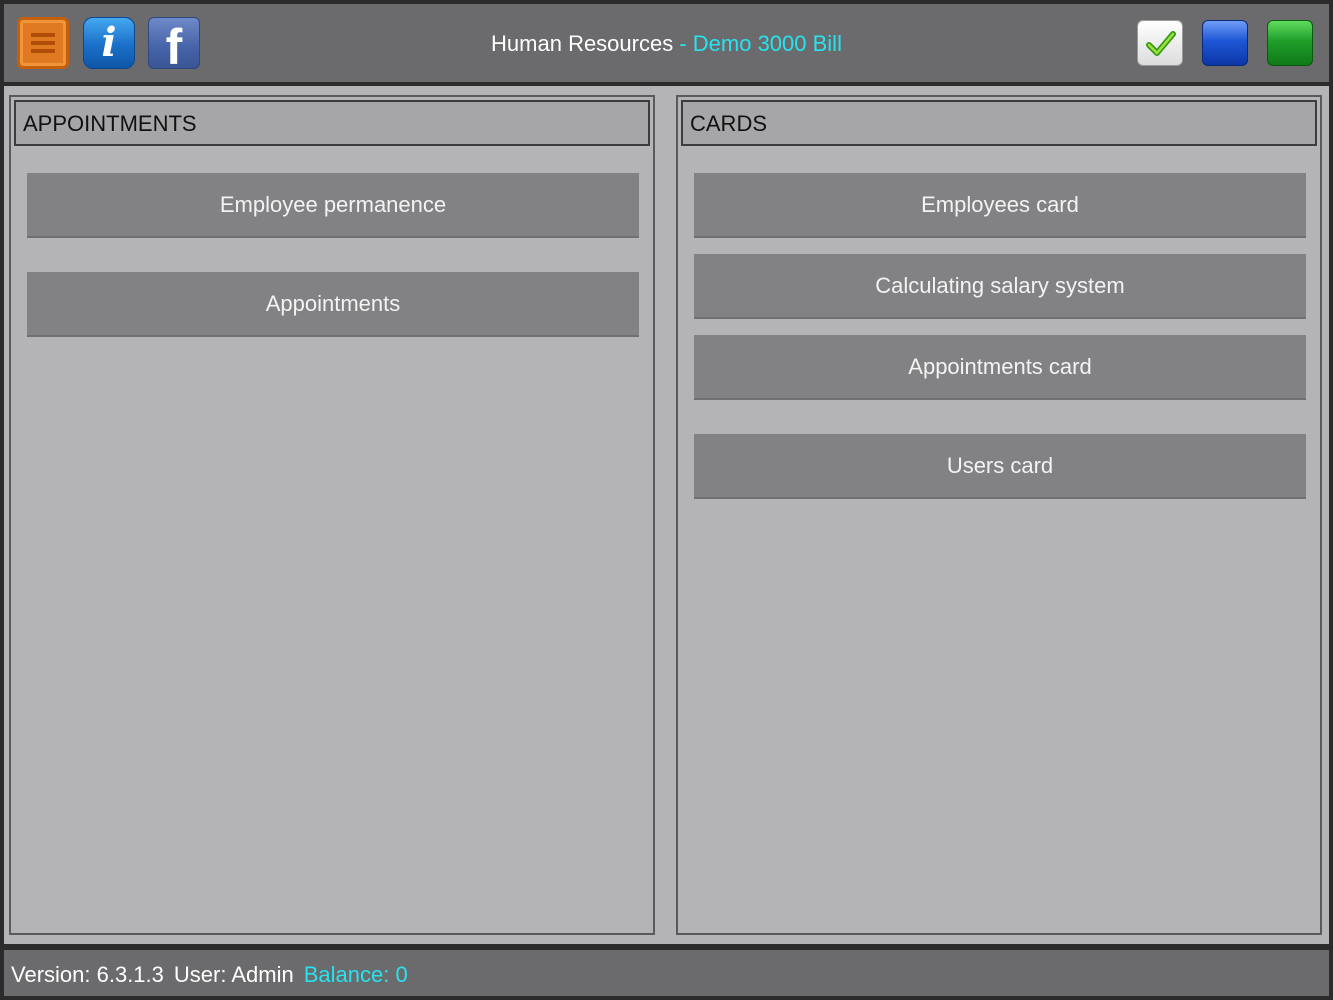  I want to click on info-icon: i, so click(109, 42).